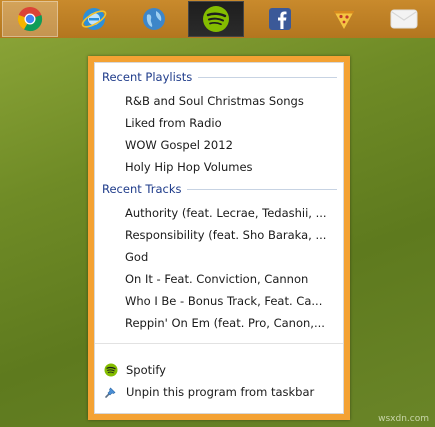 The image size is (435, 427). I want to click on taskbar-button-globe, so click(154, 19).